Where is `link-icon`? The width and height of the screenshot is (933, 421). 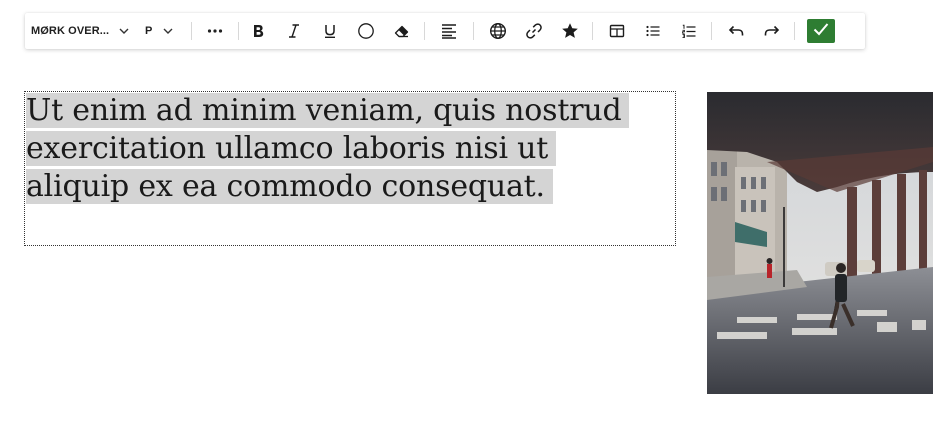 link-icon is located at coordinates (534, 31).